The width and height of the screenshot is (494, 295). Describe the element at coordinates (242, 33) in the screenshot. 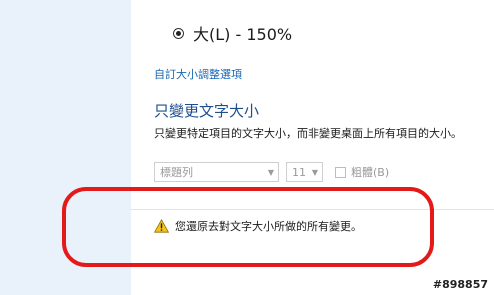

I see `scaling-option-label: 大(L) - 150%` at that location.